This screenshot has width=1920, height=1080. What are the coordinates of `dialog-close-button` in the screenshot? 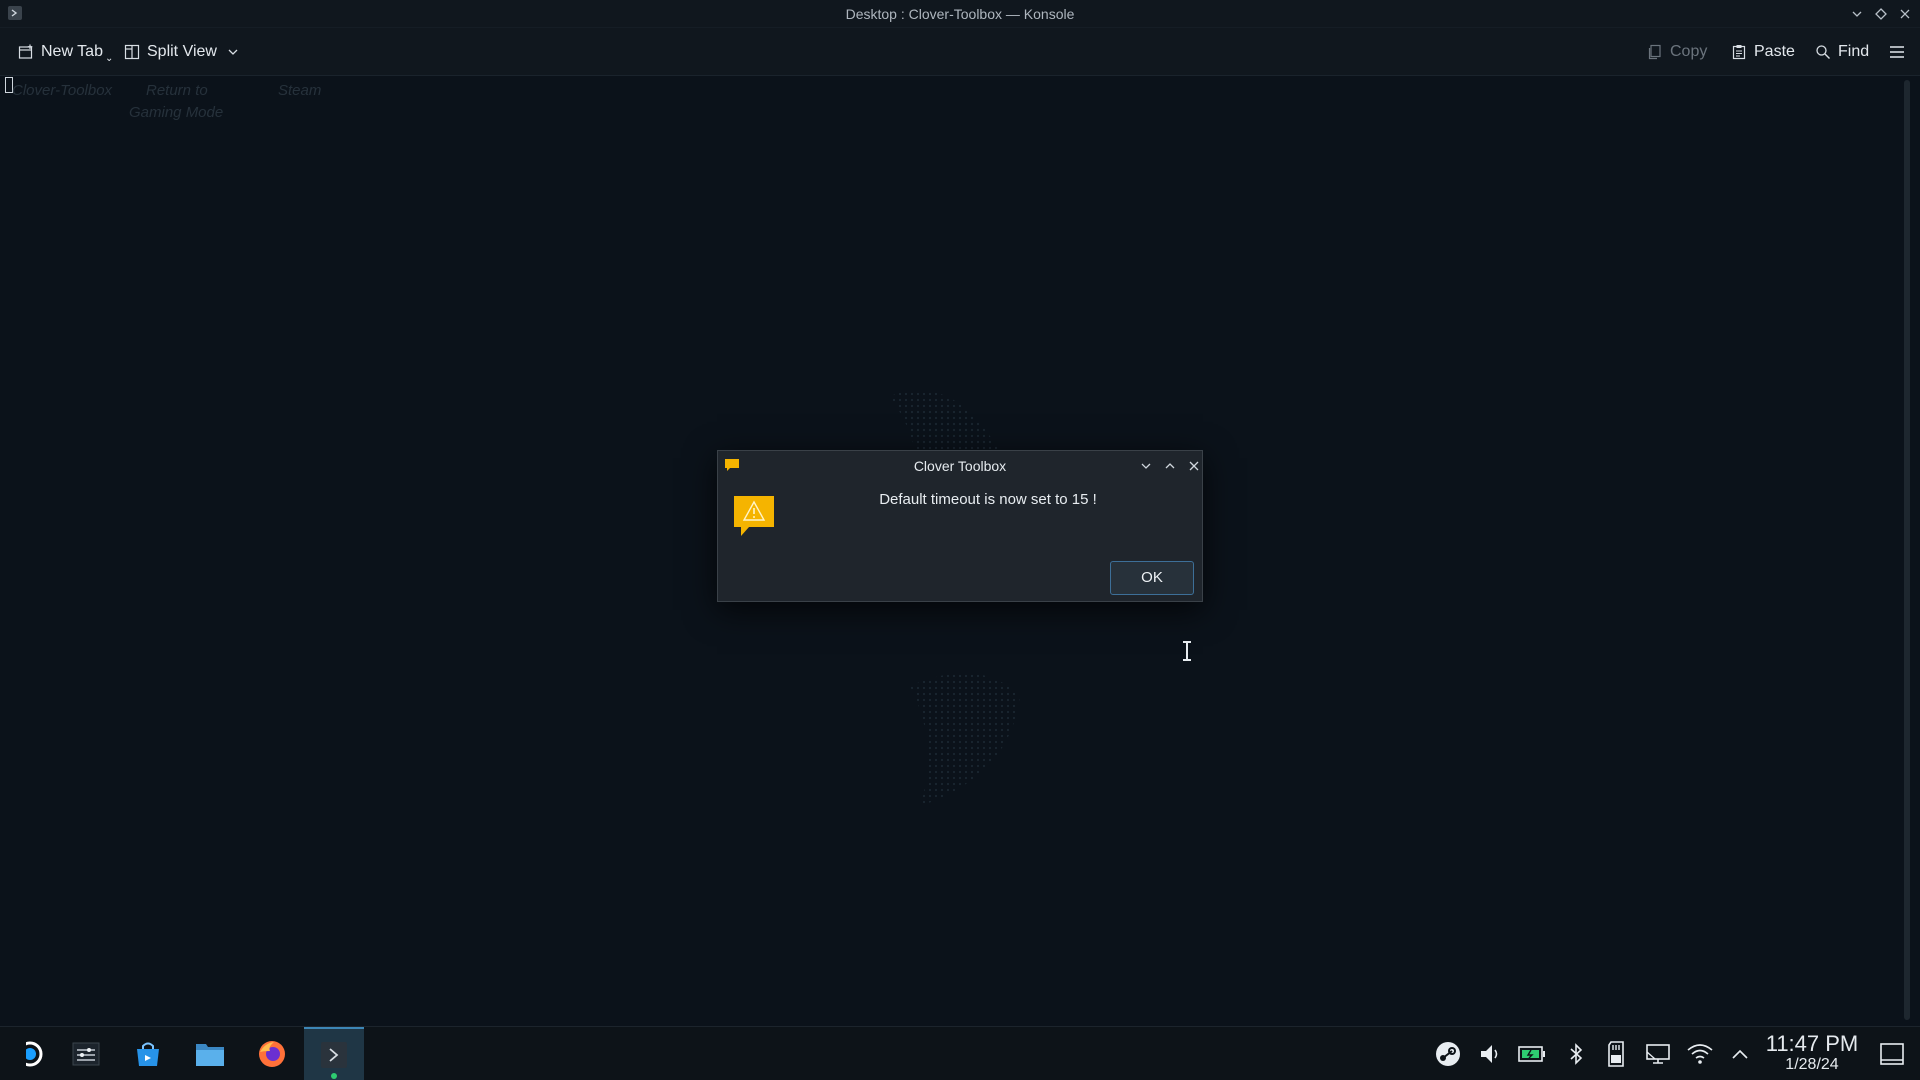 It's located at (1194, 466).